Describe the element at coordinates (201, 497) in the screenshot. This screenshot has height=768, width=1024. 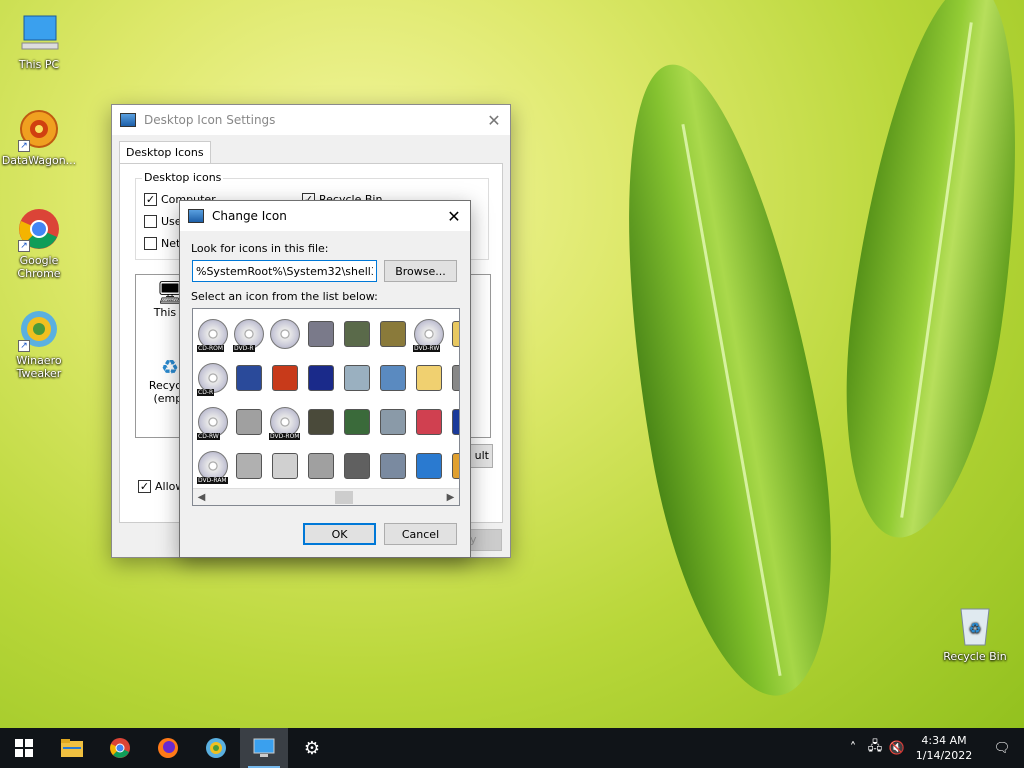
I see `scroll-left-icon: ◀` at that location.